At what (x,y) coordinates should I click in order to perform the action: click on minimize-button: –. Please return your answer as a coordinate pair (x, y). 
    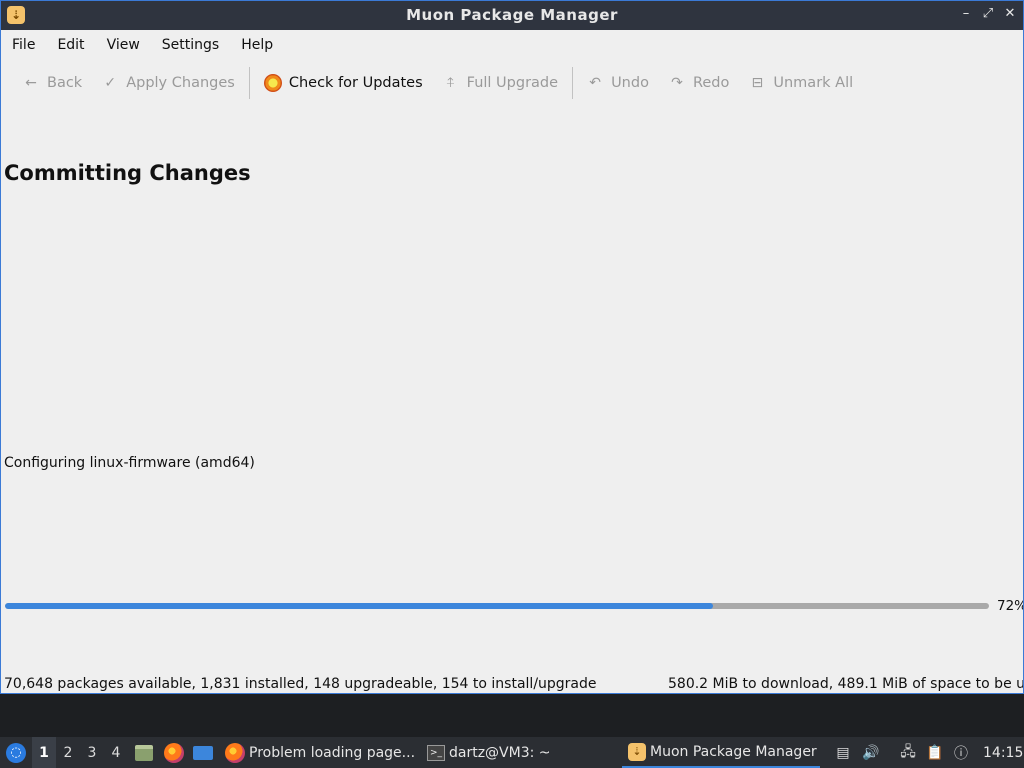
    Looking at the image, I should click on (966, 14).